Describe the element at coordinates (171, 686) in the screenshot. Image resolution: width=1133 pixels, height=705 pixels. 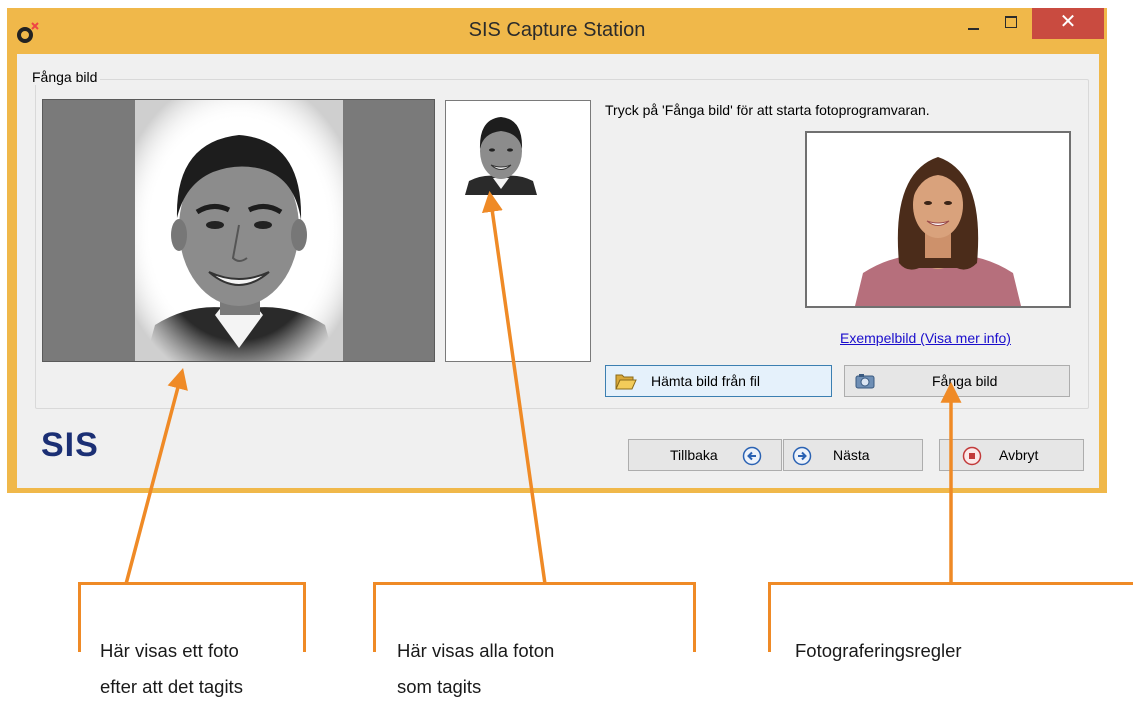
I see `callout-captured-line2: efter att det tagits` at that location.